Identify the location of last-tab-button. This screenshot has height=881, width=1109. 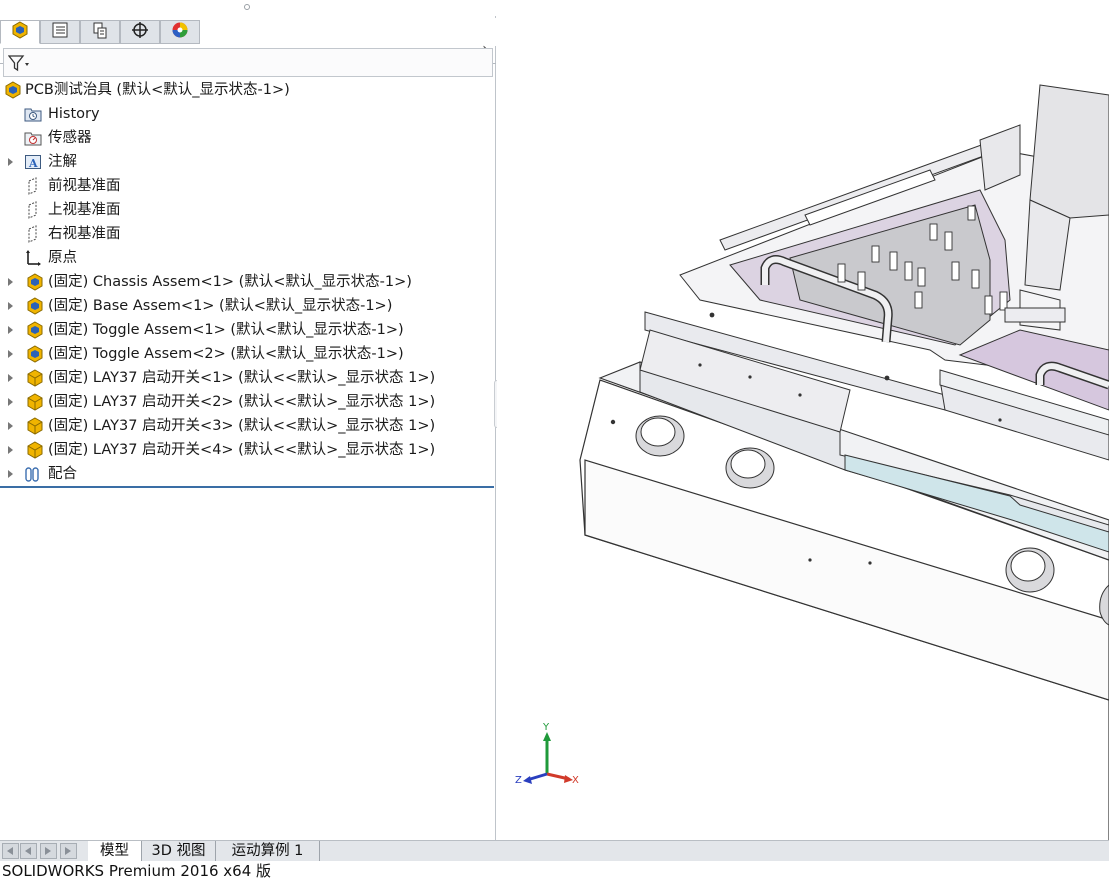
(68, 851).